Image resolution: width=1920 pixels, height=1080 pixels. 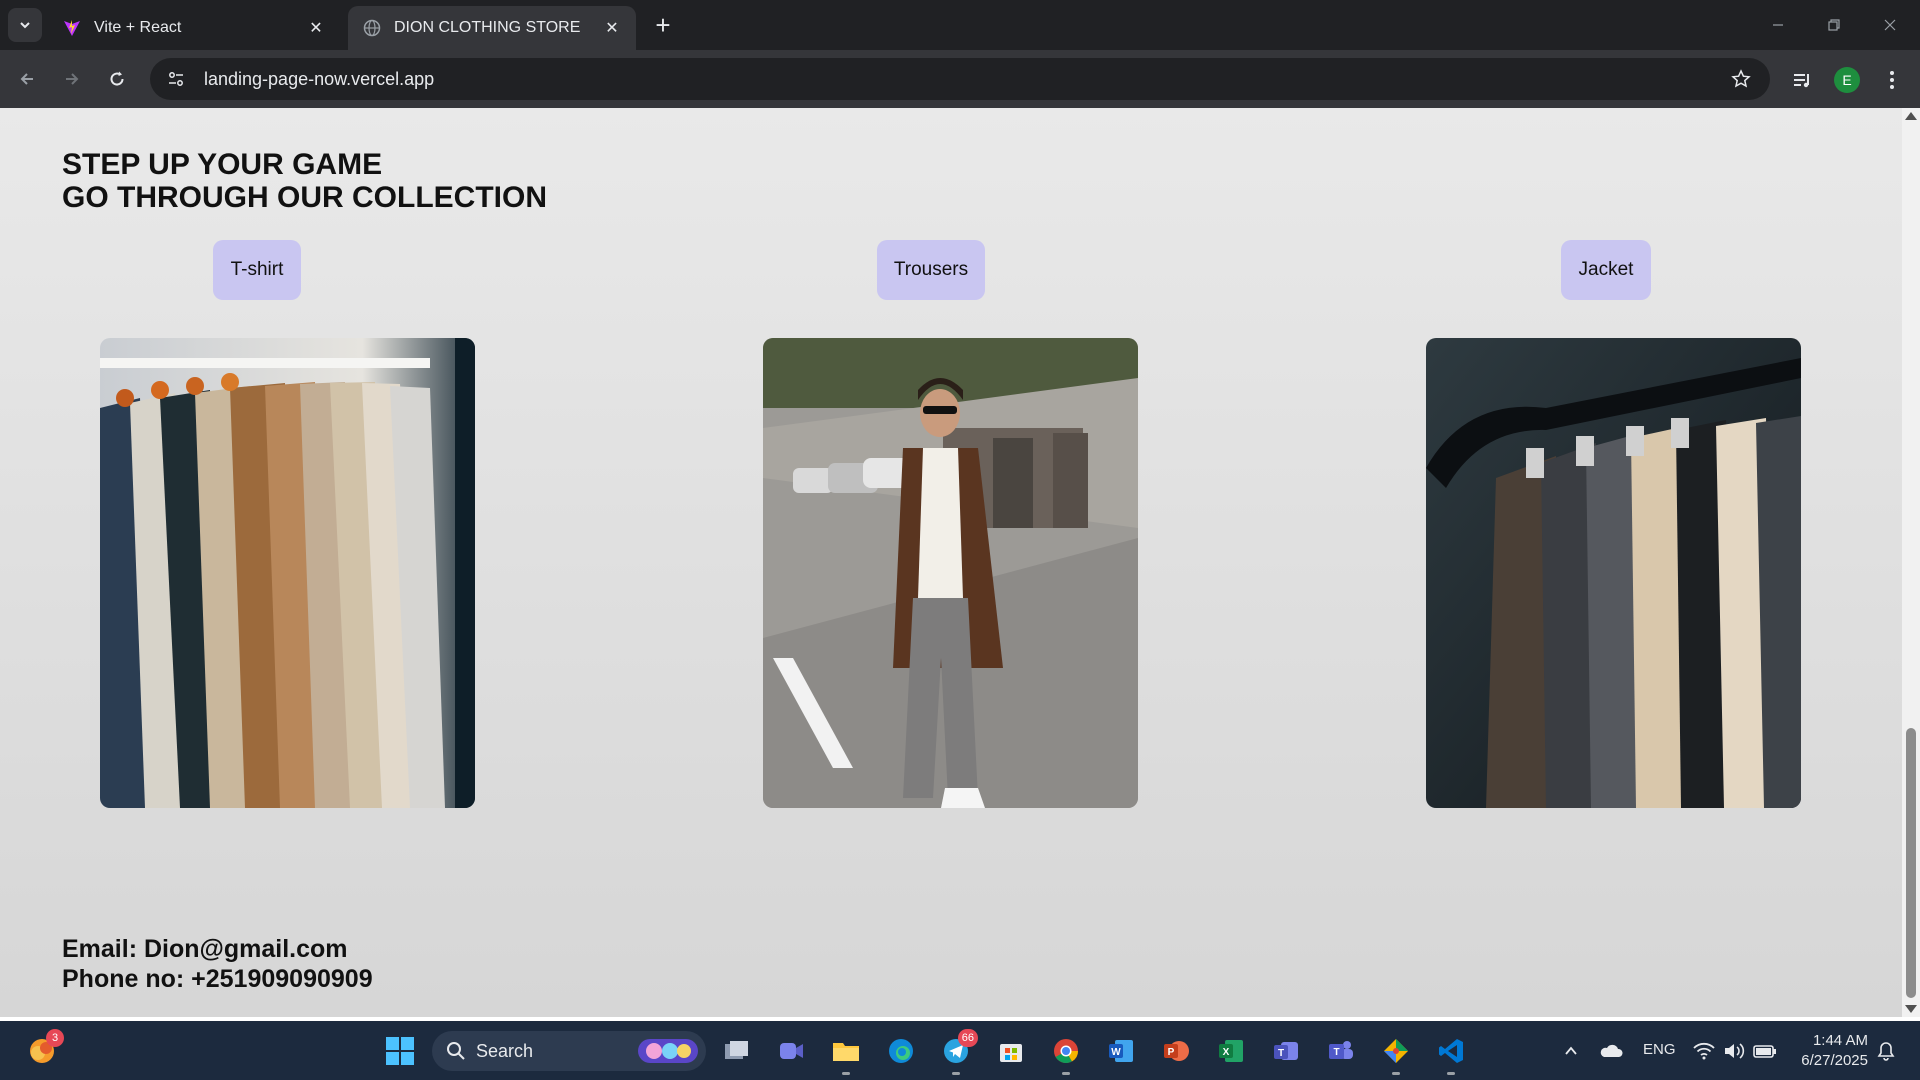 What do you see at coordinates (287, 573) in the screenshot?
I see `tshirt-product-image` at bounding box center [287, 573].